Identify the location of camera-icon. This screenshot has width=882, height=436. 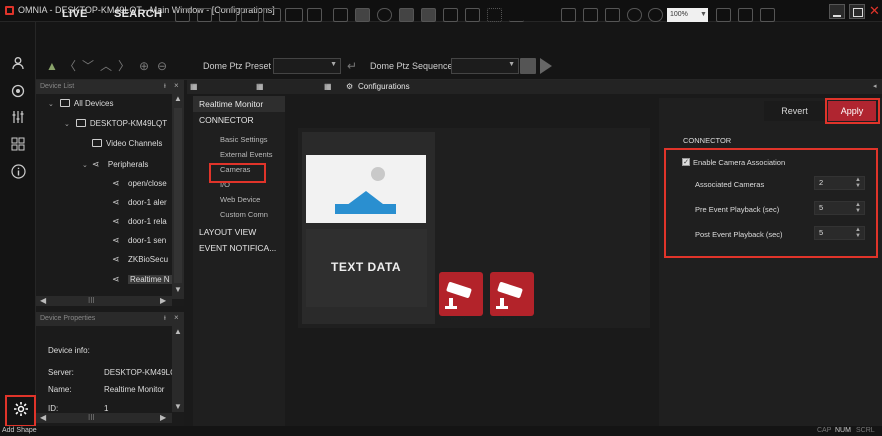
(568, 15).